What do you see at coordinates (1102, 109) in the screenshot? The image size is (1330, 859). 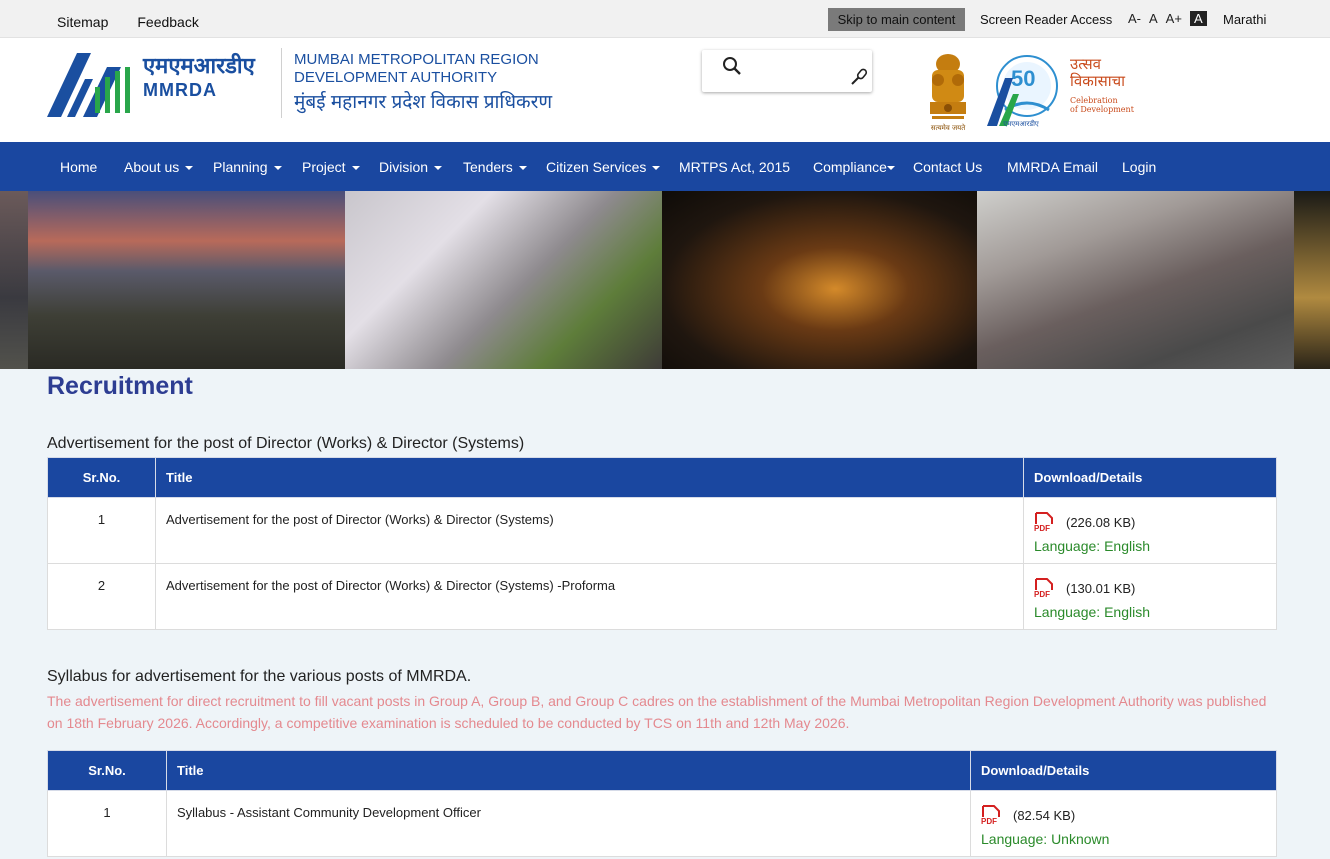 I see `utsav-english-line2: of Development` at bounding box center [1102, 109].